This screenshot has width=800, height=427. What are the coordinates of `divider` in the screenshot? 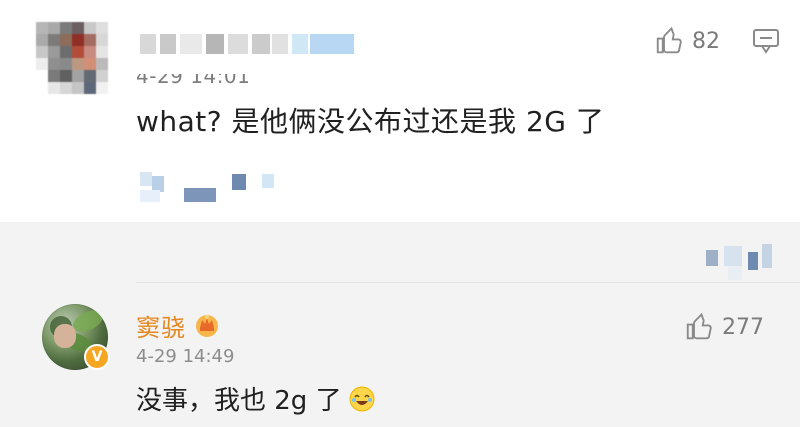 It's located at (468, 282).